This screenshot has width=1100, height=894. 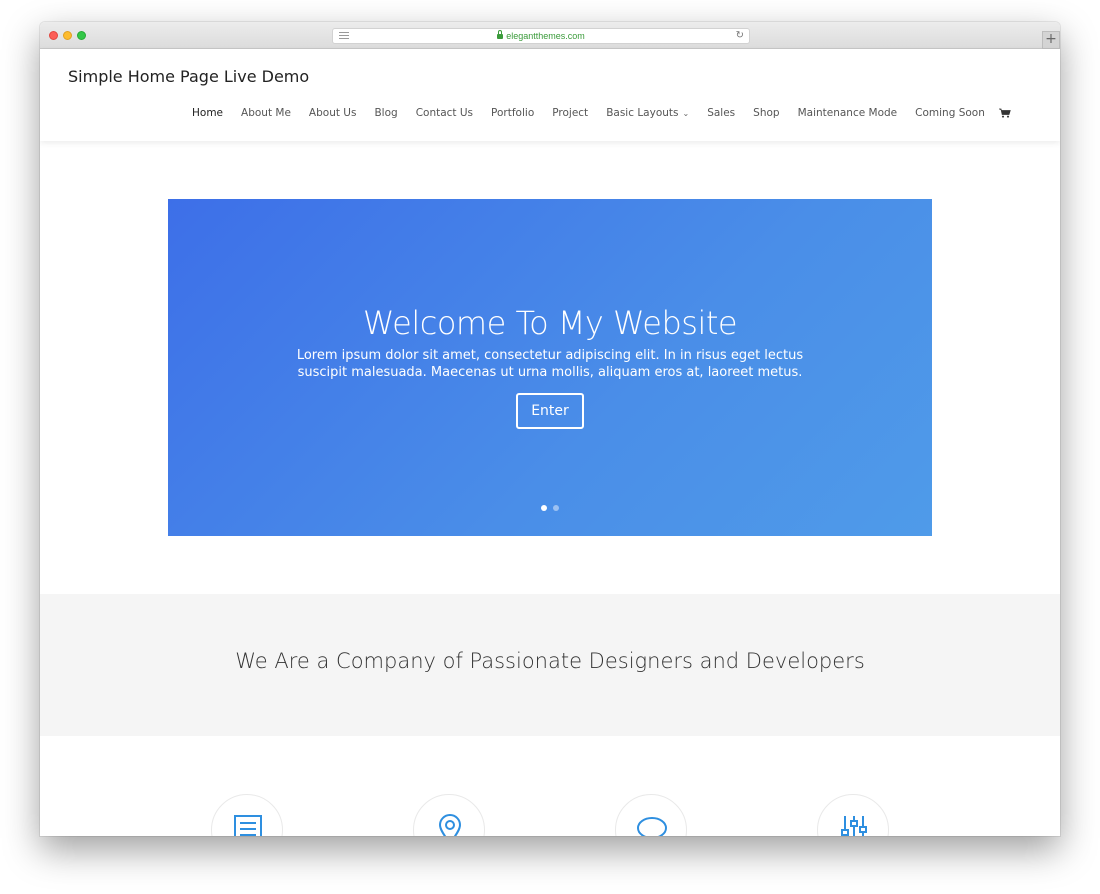 I want to click on url-text: elegantthemes.com, so click(x=545, y=36).